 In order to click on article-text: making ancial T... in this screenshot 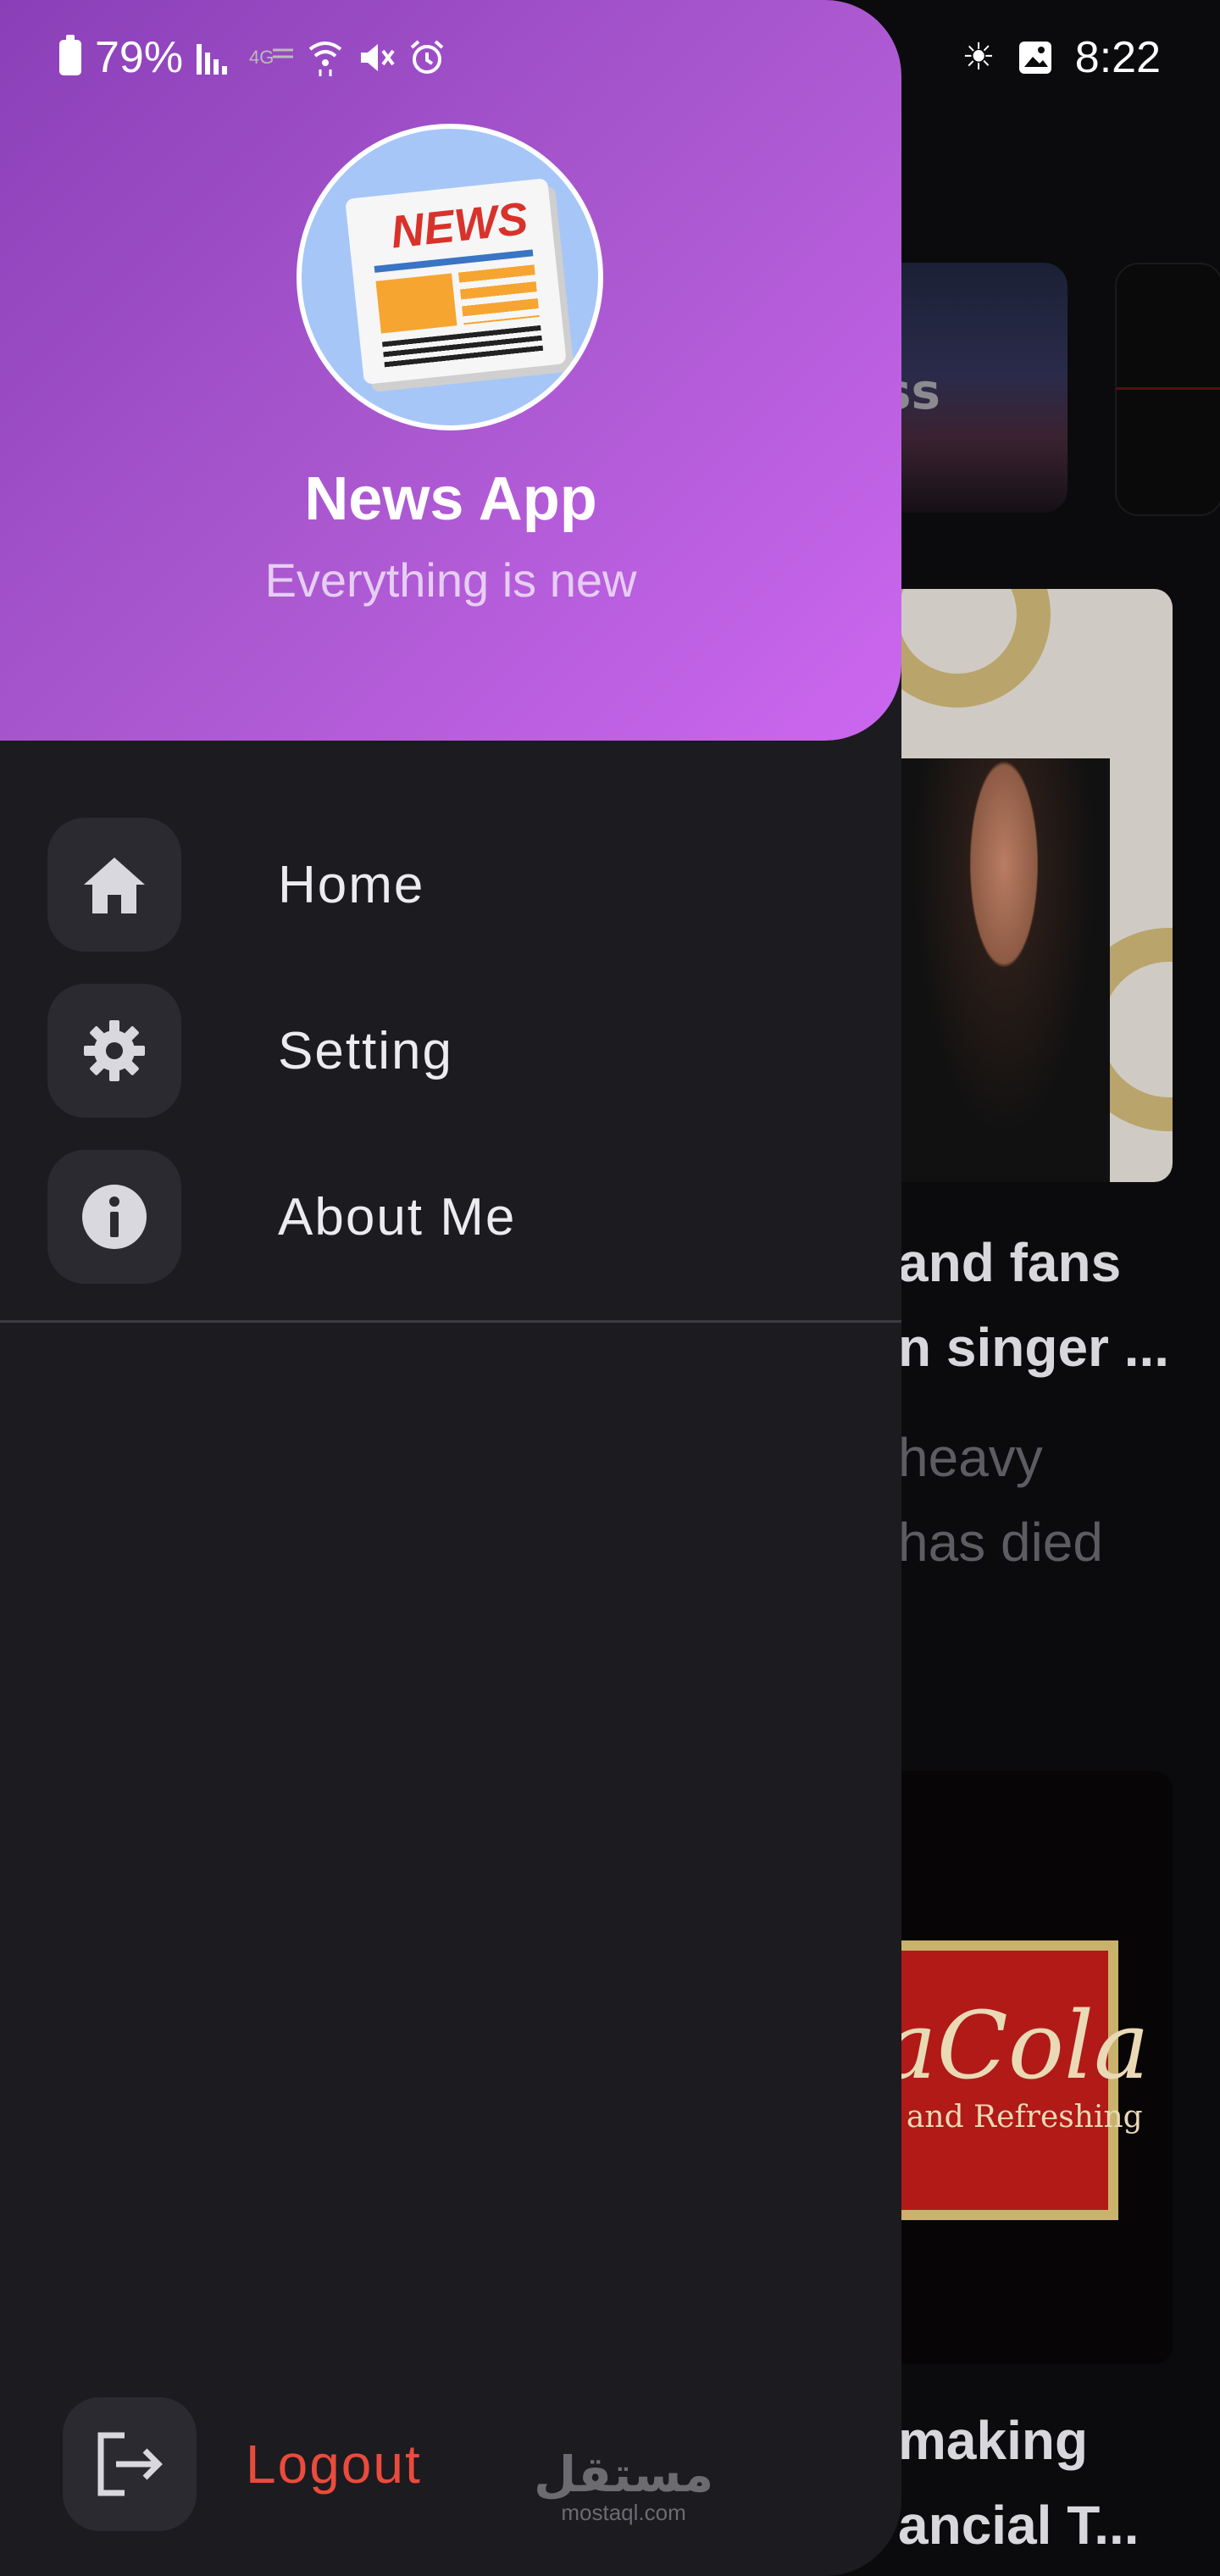, I will do `click(1019, 2483)`.